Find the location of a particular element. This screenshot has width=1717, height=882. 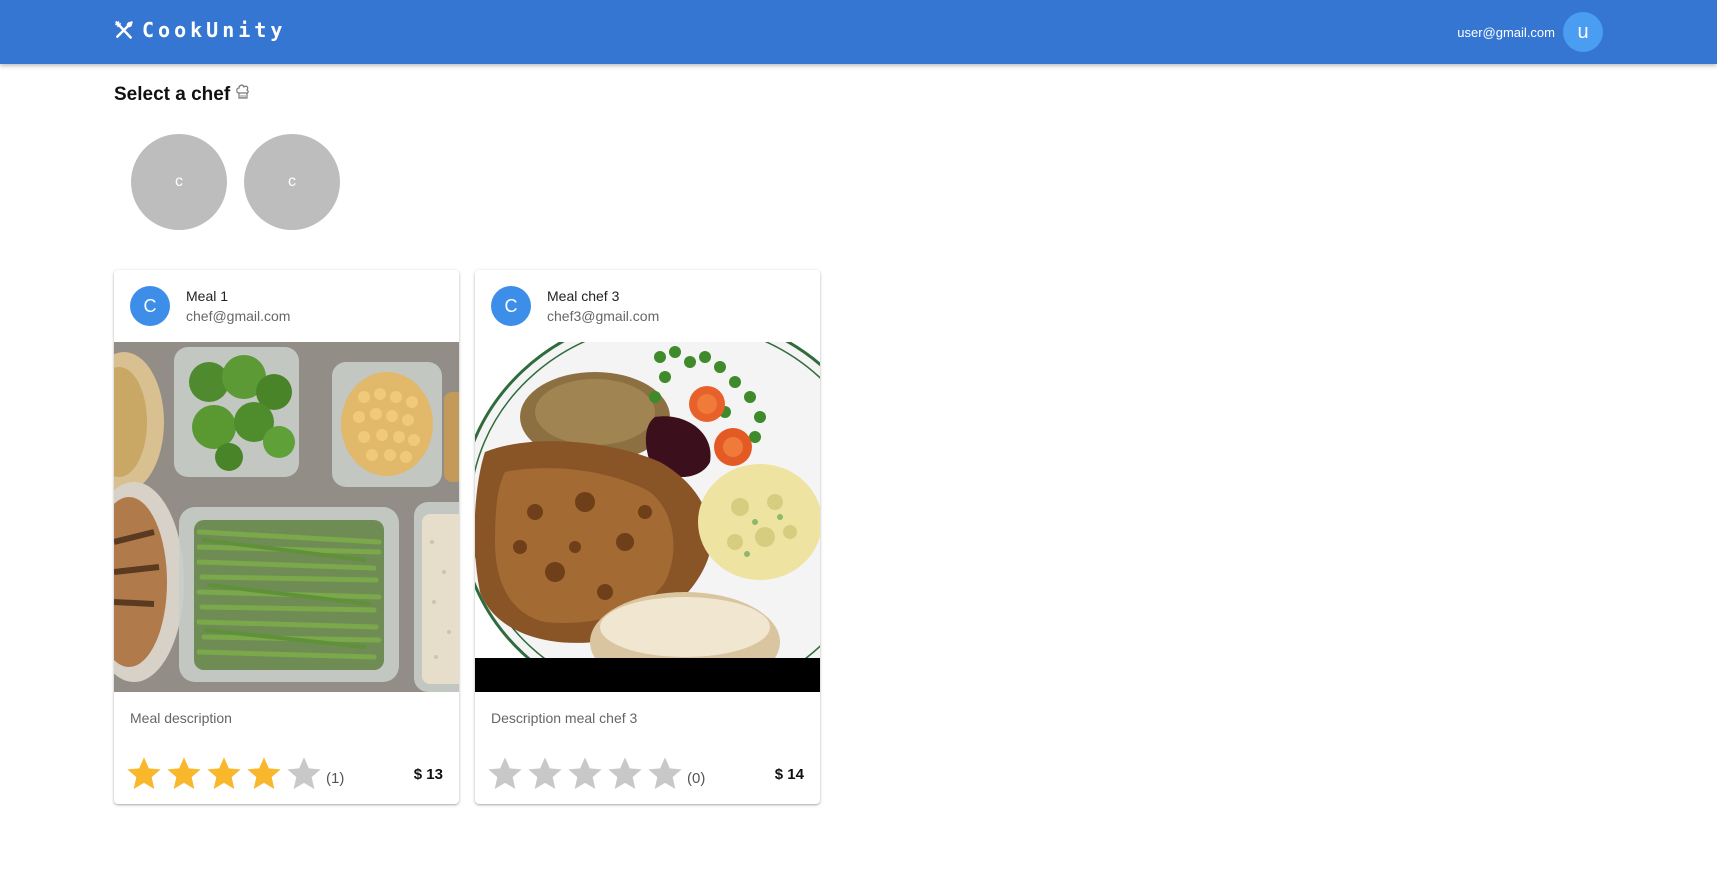

utensils-icon is located at coordinates (124, 30).